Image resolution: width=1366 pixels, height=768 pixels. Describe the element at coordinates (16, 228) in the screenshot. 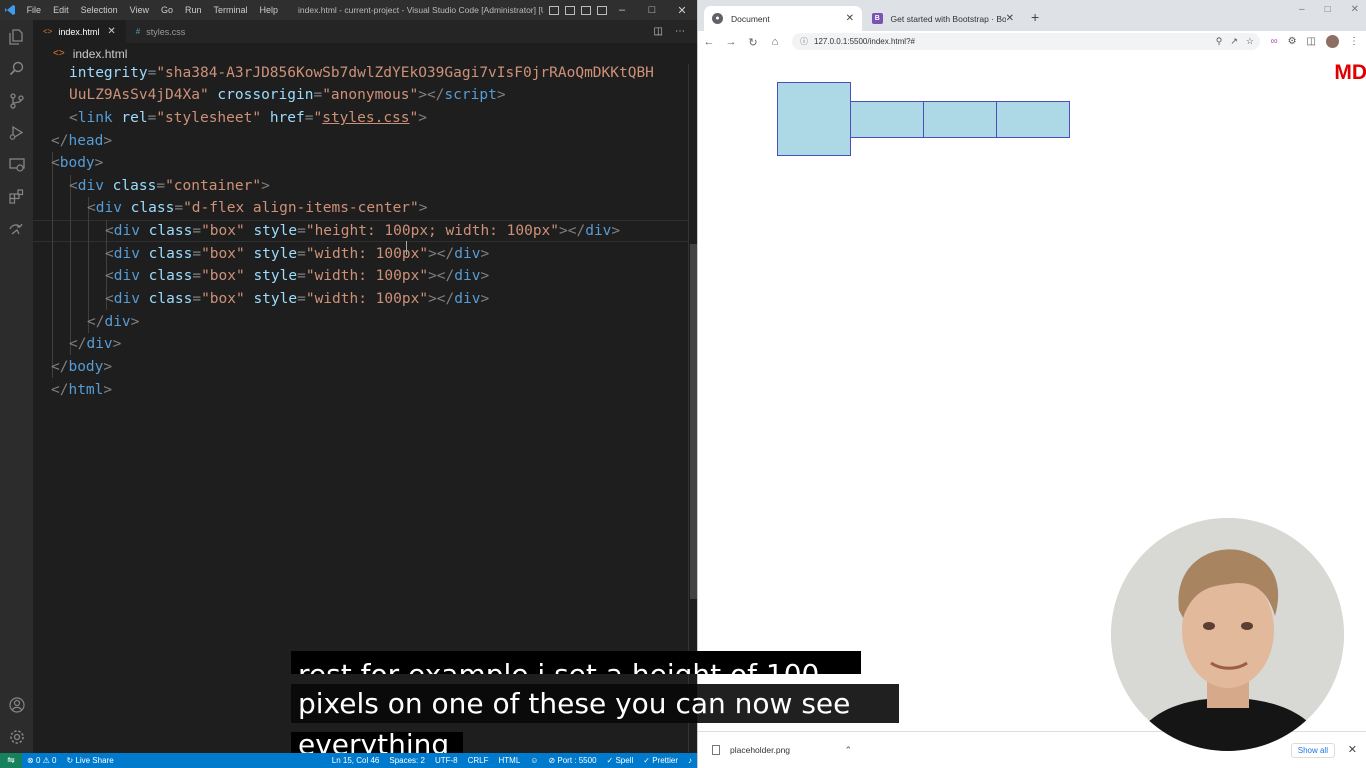

I see `live-share-icon` at that location.